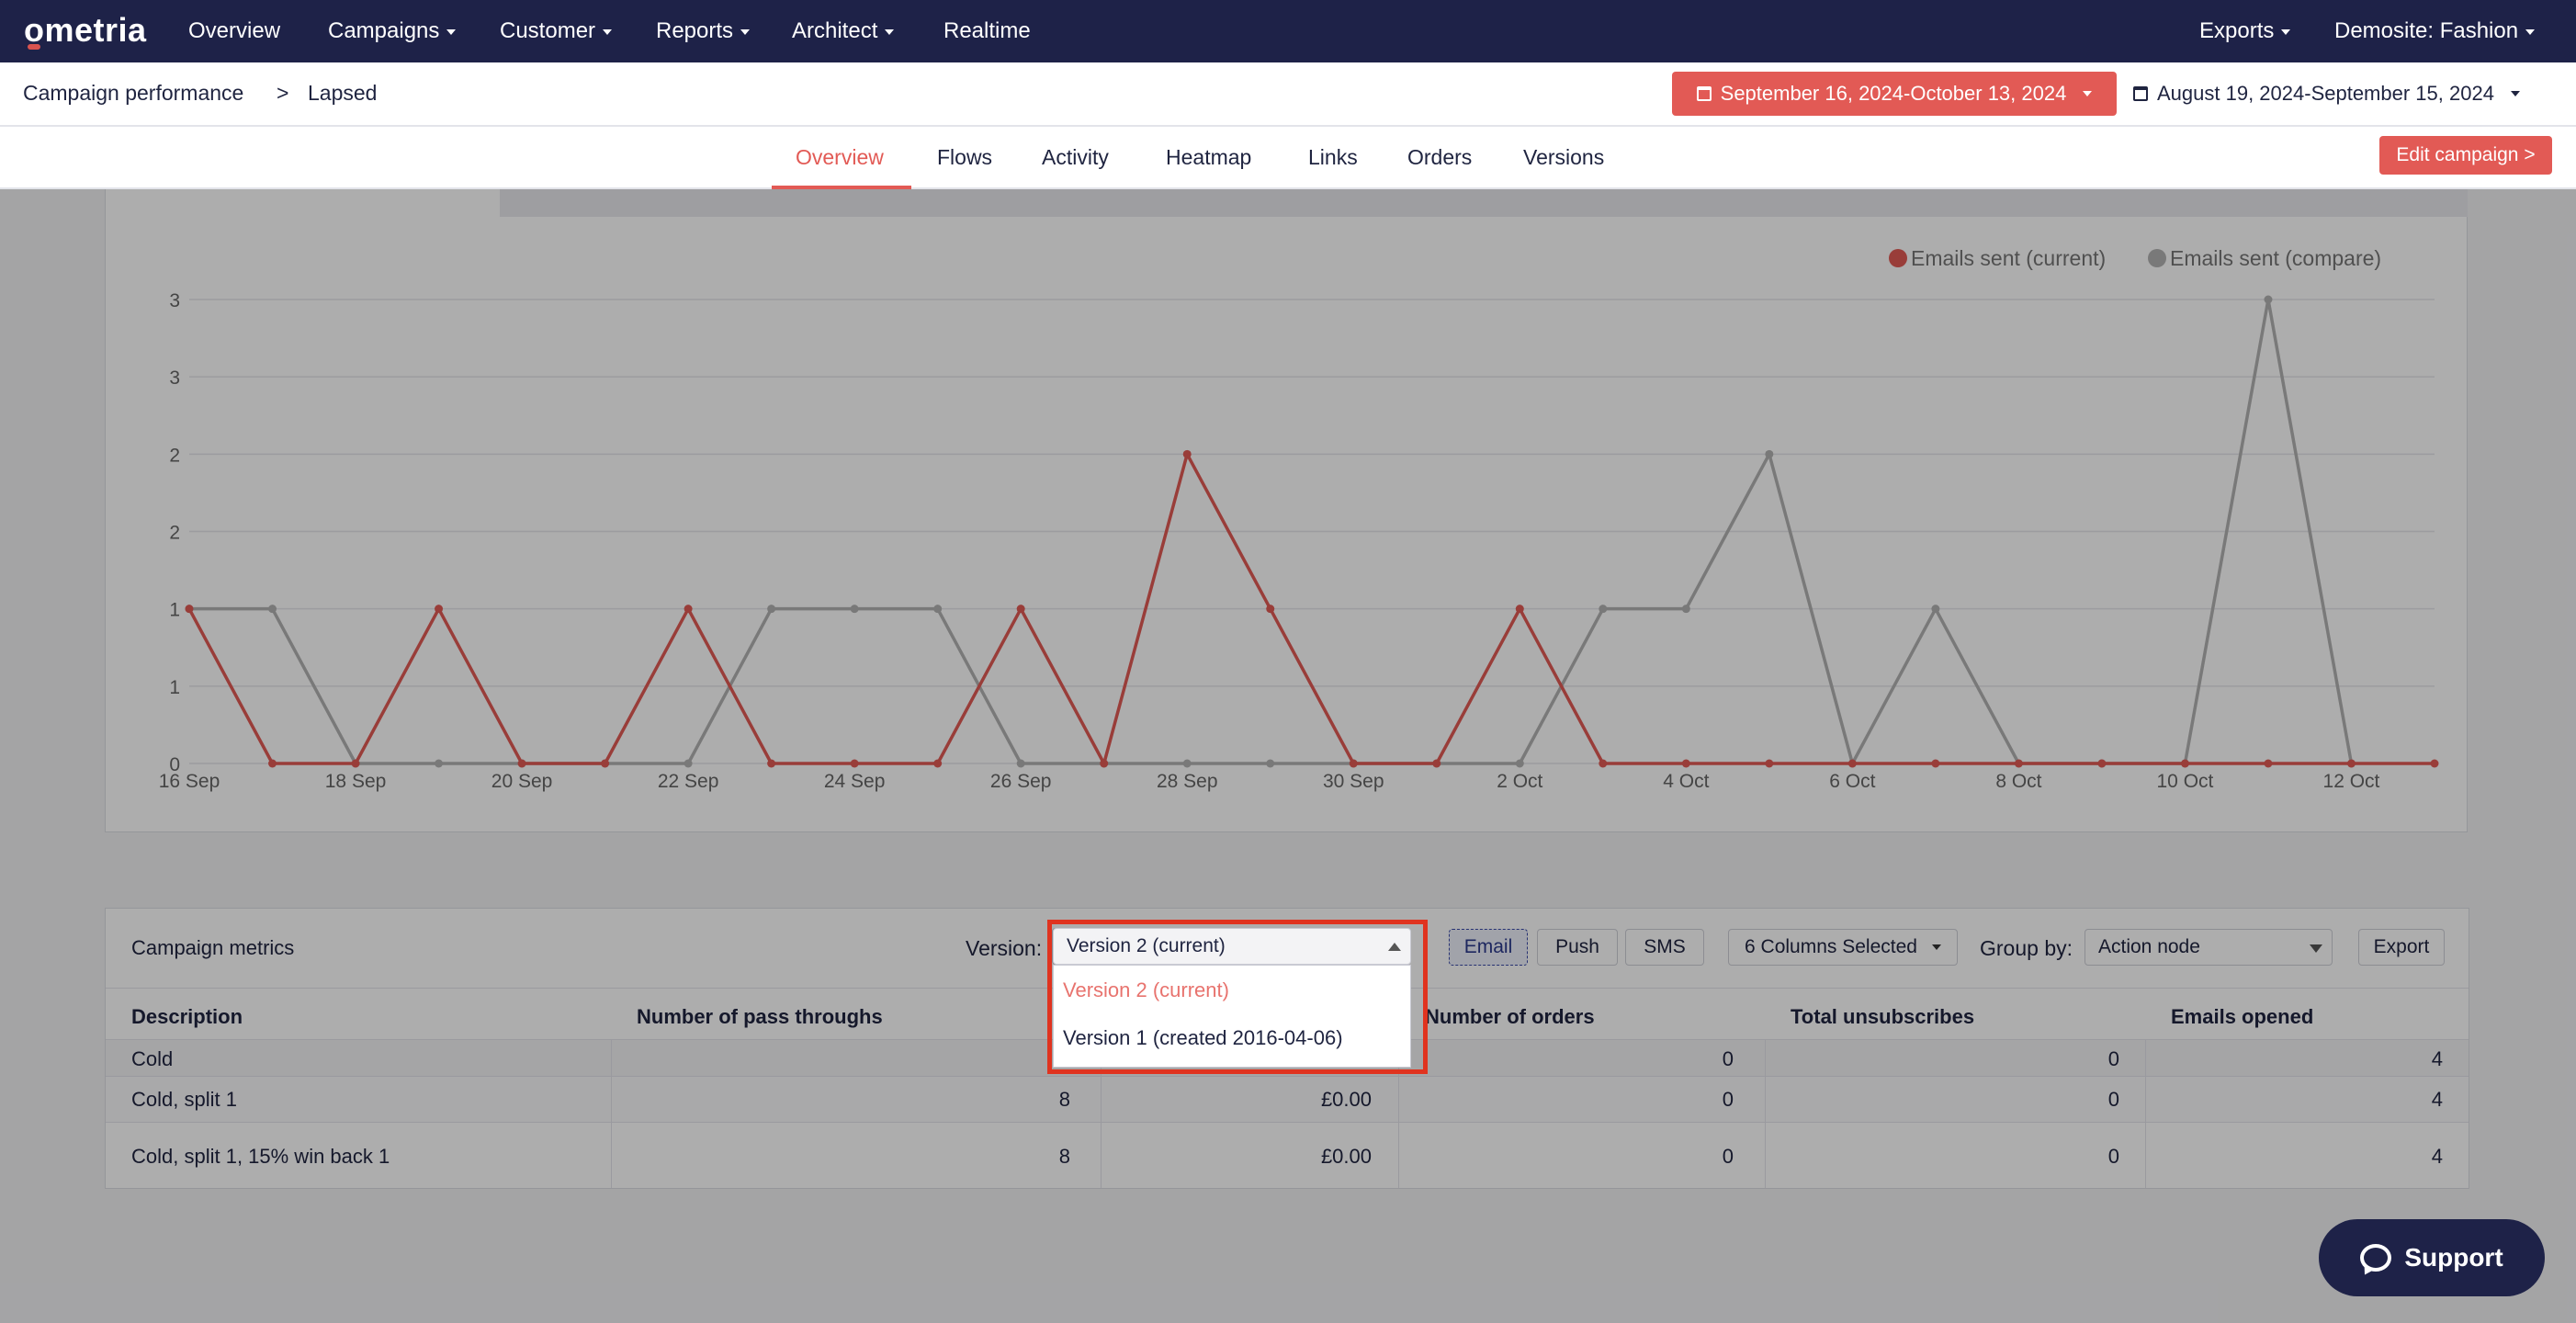 This screenshot has height=1323, width=2576. I want to click on tab-versions: Versions, so click(1563, 157).